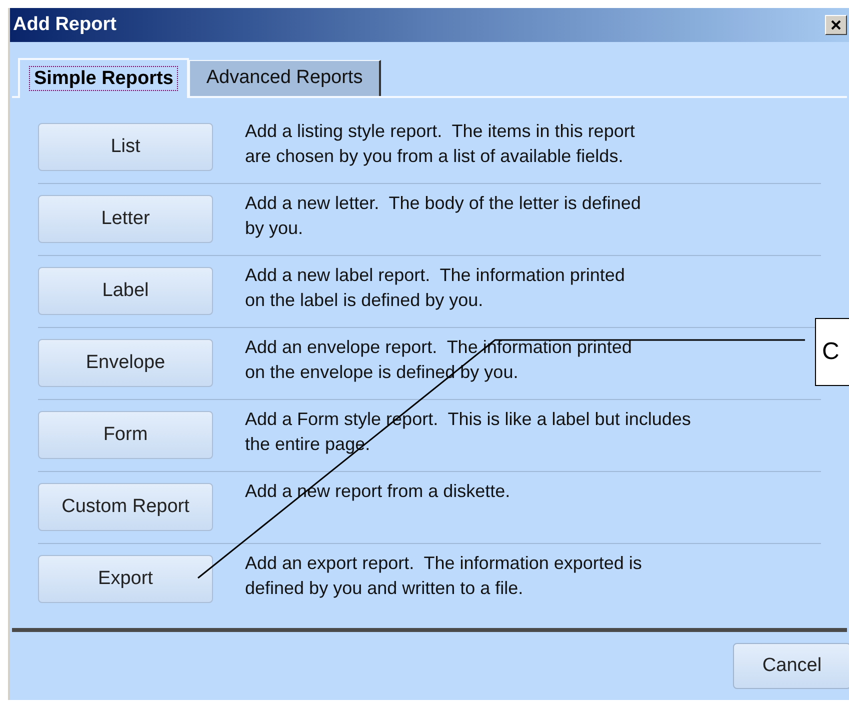 Image resolution: width=849 pixels, height=702 pixels. Describe the element at coordinates (440, 144) in the screenshot. I see `report-description: Add a listing style report. The items in this report are chosen by you from a list of available fields.` at that location.